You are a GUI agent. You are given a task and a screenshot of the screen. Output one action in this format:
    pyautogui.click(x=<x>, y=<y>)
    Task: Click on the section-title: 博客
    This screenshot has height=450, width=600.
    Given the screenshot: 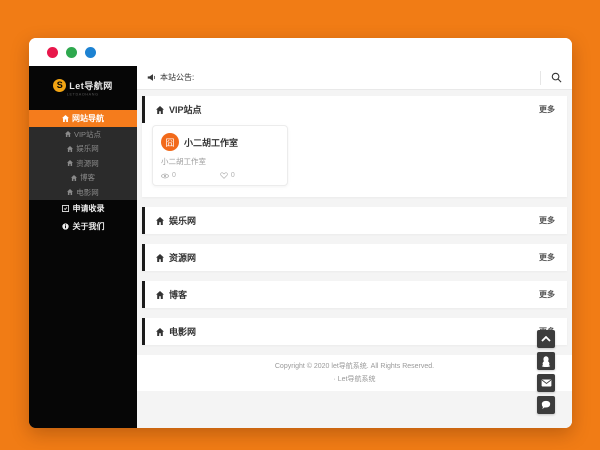 What is the action you would take?
    pyautogui.click(x=178, y=295)
    